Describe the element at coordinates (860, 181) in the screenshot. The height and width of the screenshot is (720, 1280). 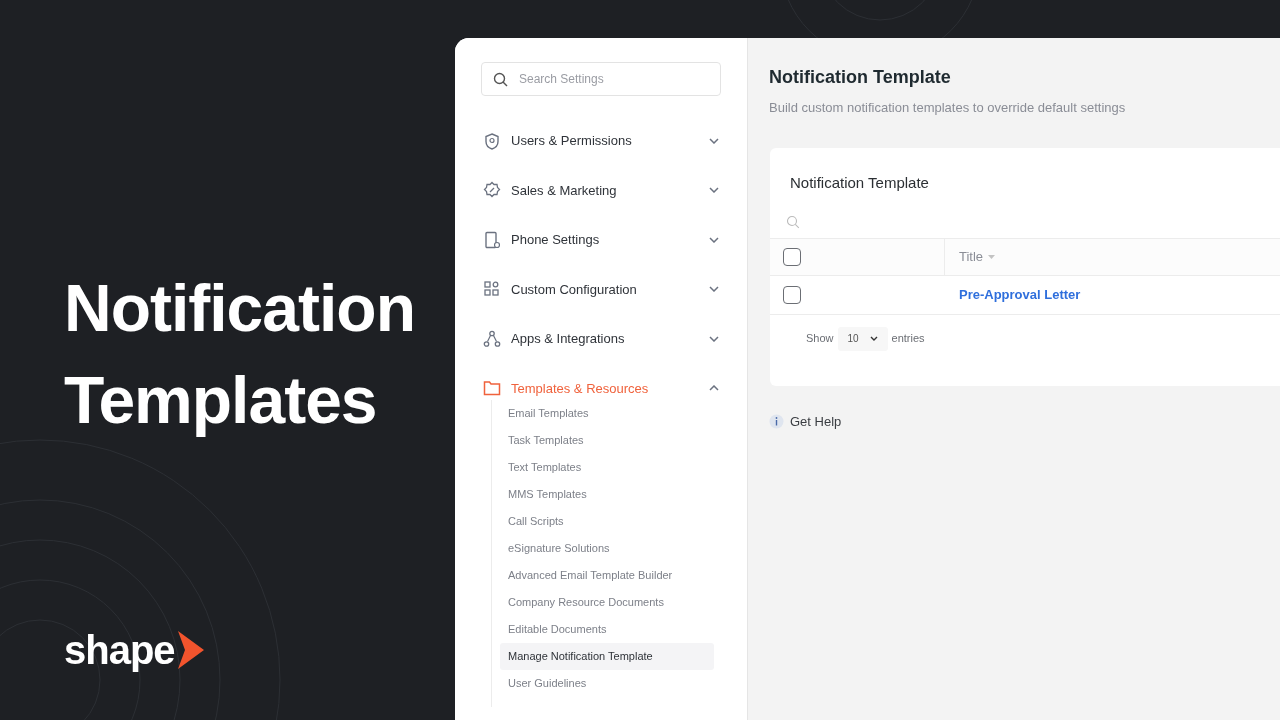
I see `card-title: Notification Template` at that location.